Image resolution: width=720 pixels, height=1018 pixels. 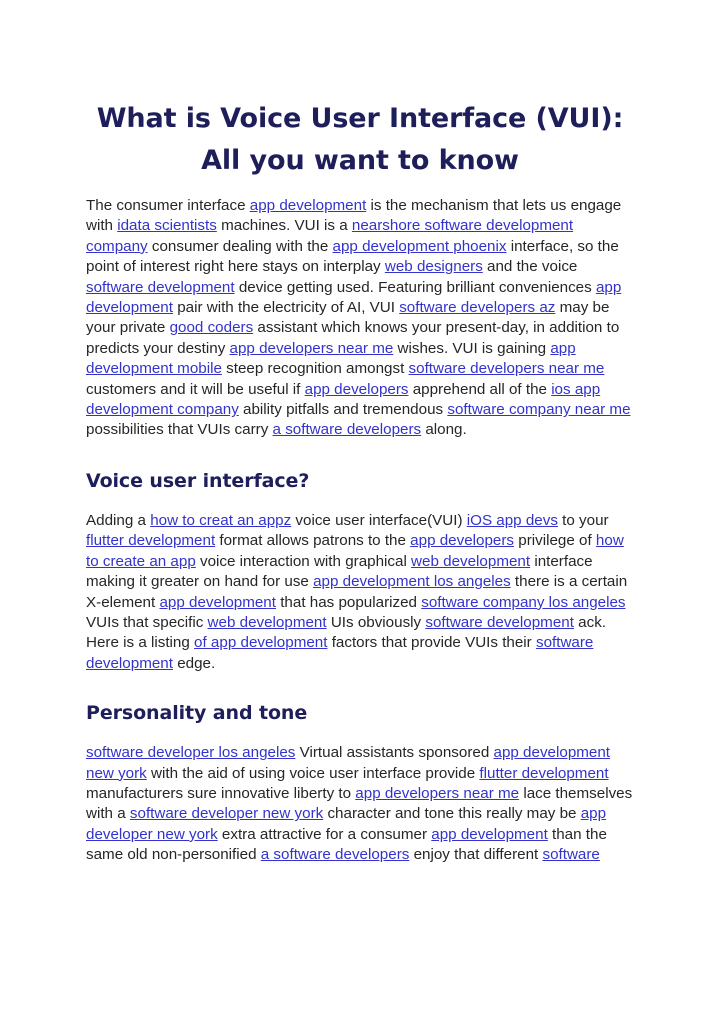 I want to click on inline-link: idata scientists, so click(x=167, y=225).